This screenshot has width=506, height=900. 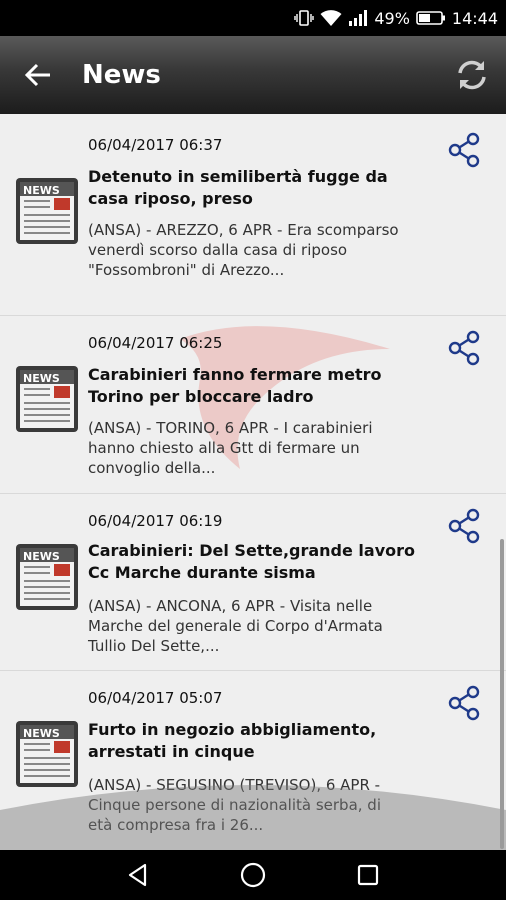 I want to click on circle-home-icon, so click(x=253, y=875).